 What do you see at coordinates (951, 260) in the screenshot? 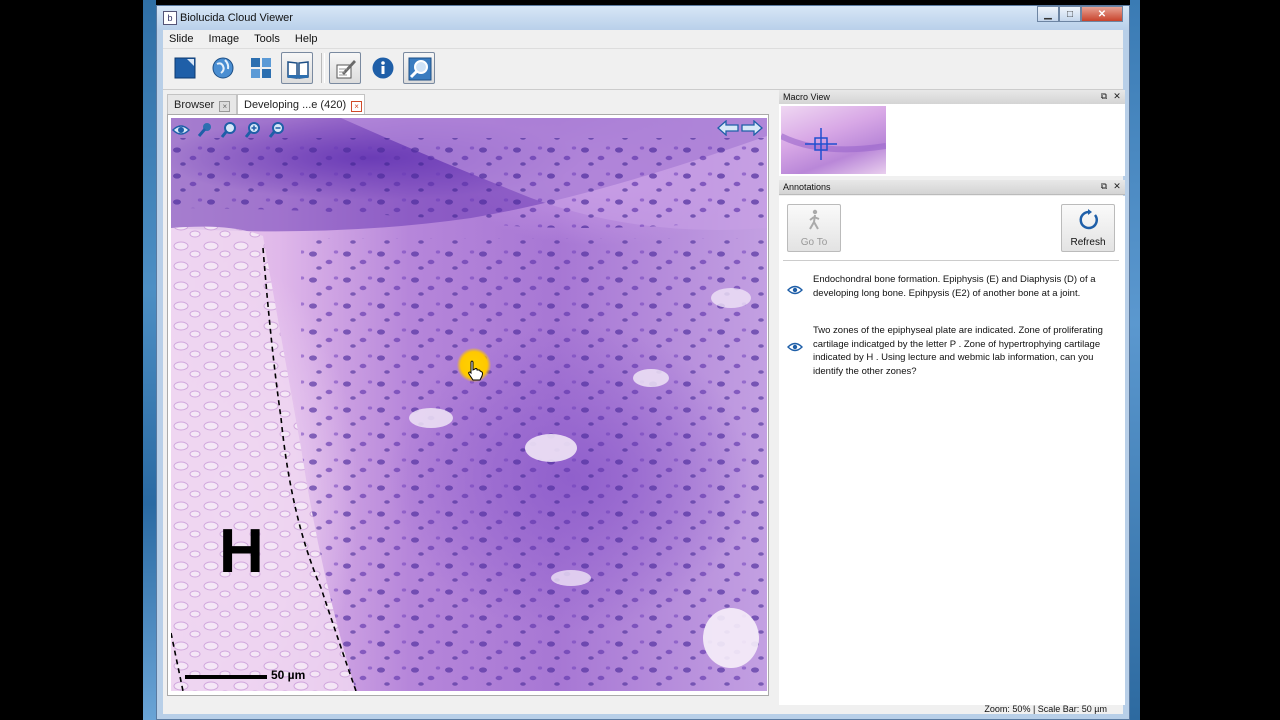
I see `divider` at bounding box center [951, 260].